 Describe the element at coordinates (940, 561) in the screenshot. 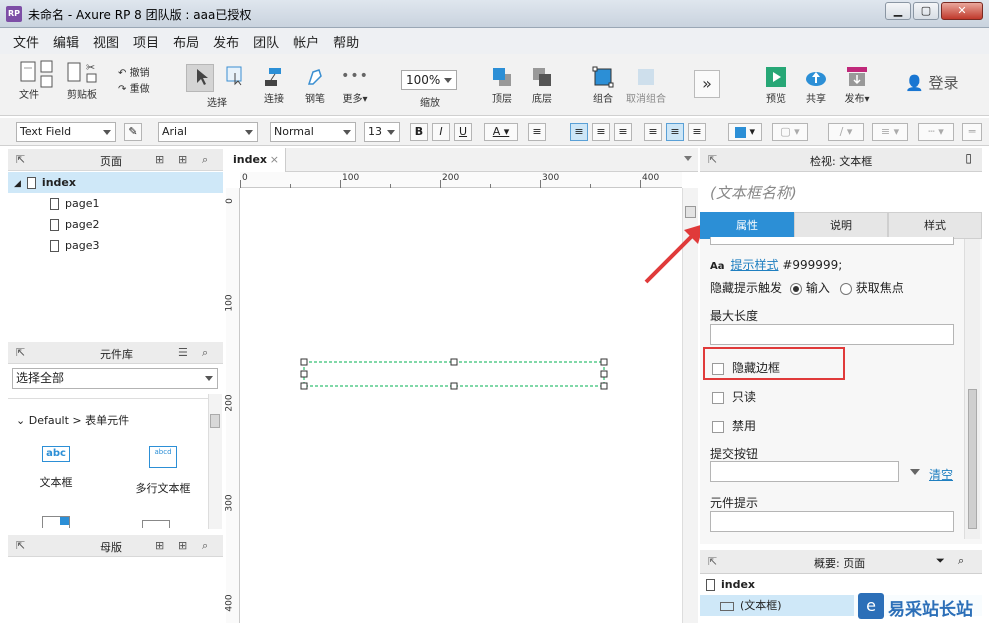

I see `filter-icon: ⏷` at that location.